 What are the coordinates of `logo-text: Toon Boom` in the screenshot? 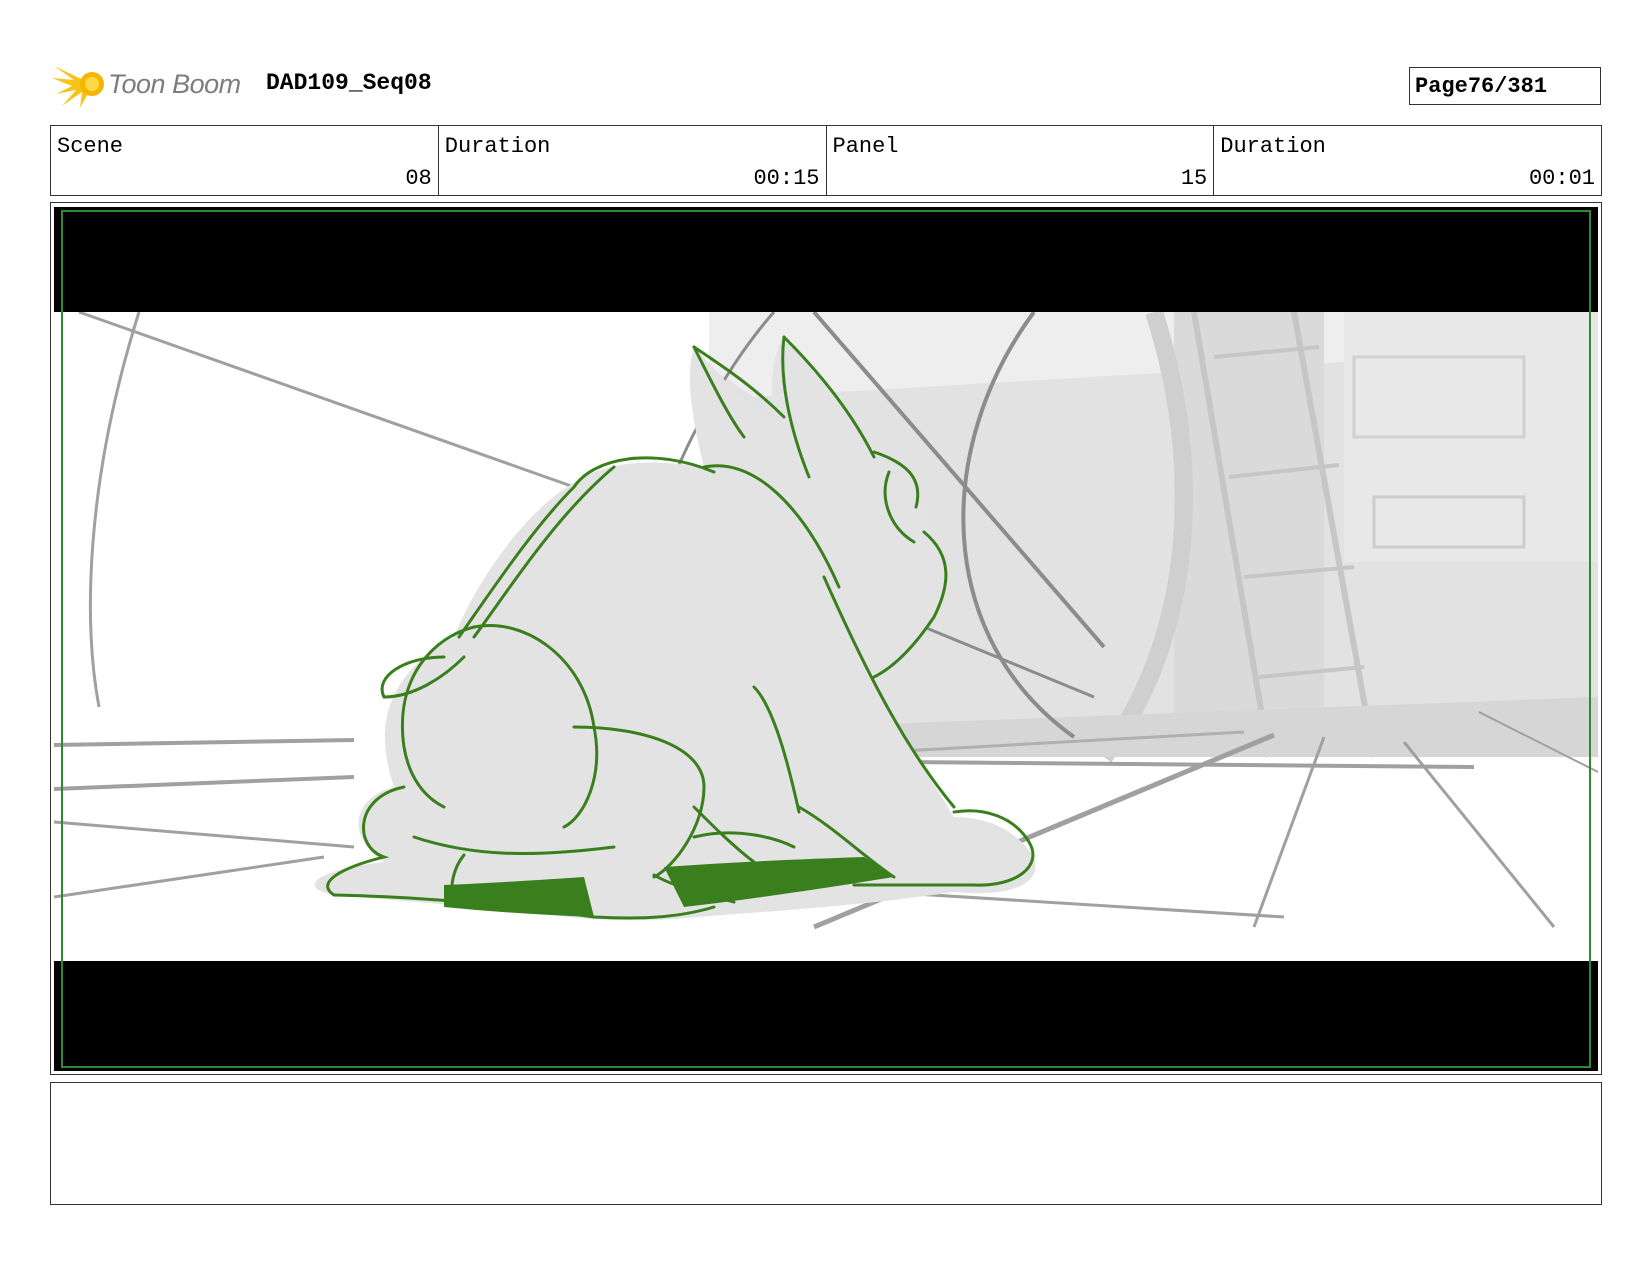 It's located at (174, 83).